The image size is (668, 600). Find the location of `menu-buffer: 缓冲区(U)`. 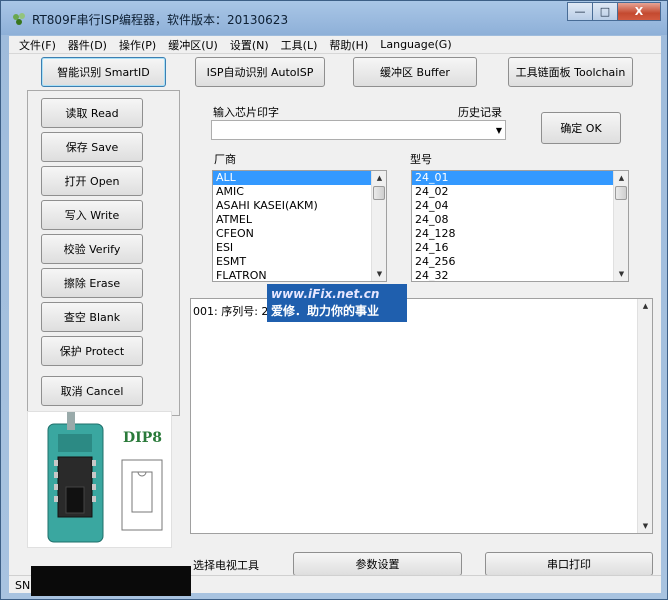

menu-buffer: 缓冲区(U) is located at coordinates (193, 45).